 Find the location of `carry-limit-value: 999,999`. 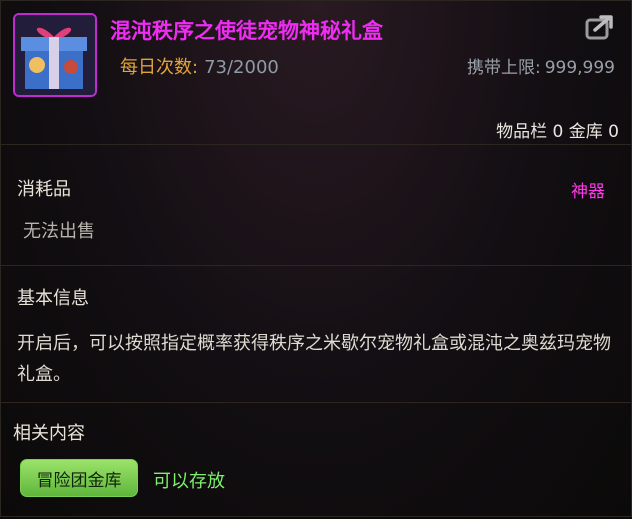

carry-limit-value: 999,999 is located at coordinates (579, 68).